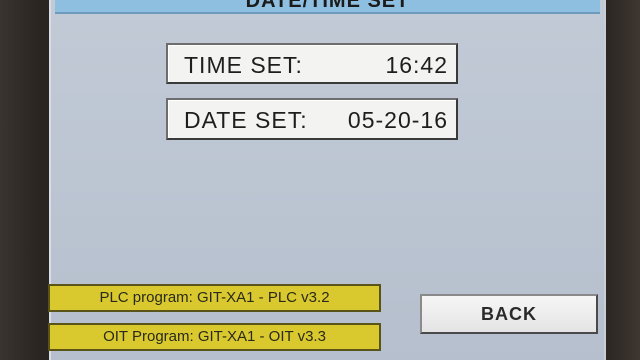 The image size is (640, 360). What do you see at coordinates (416, 65) in the screenshot?
I see `time-set-value: 16:42` at bounding box center [416, 65].